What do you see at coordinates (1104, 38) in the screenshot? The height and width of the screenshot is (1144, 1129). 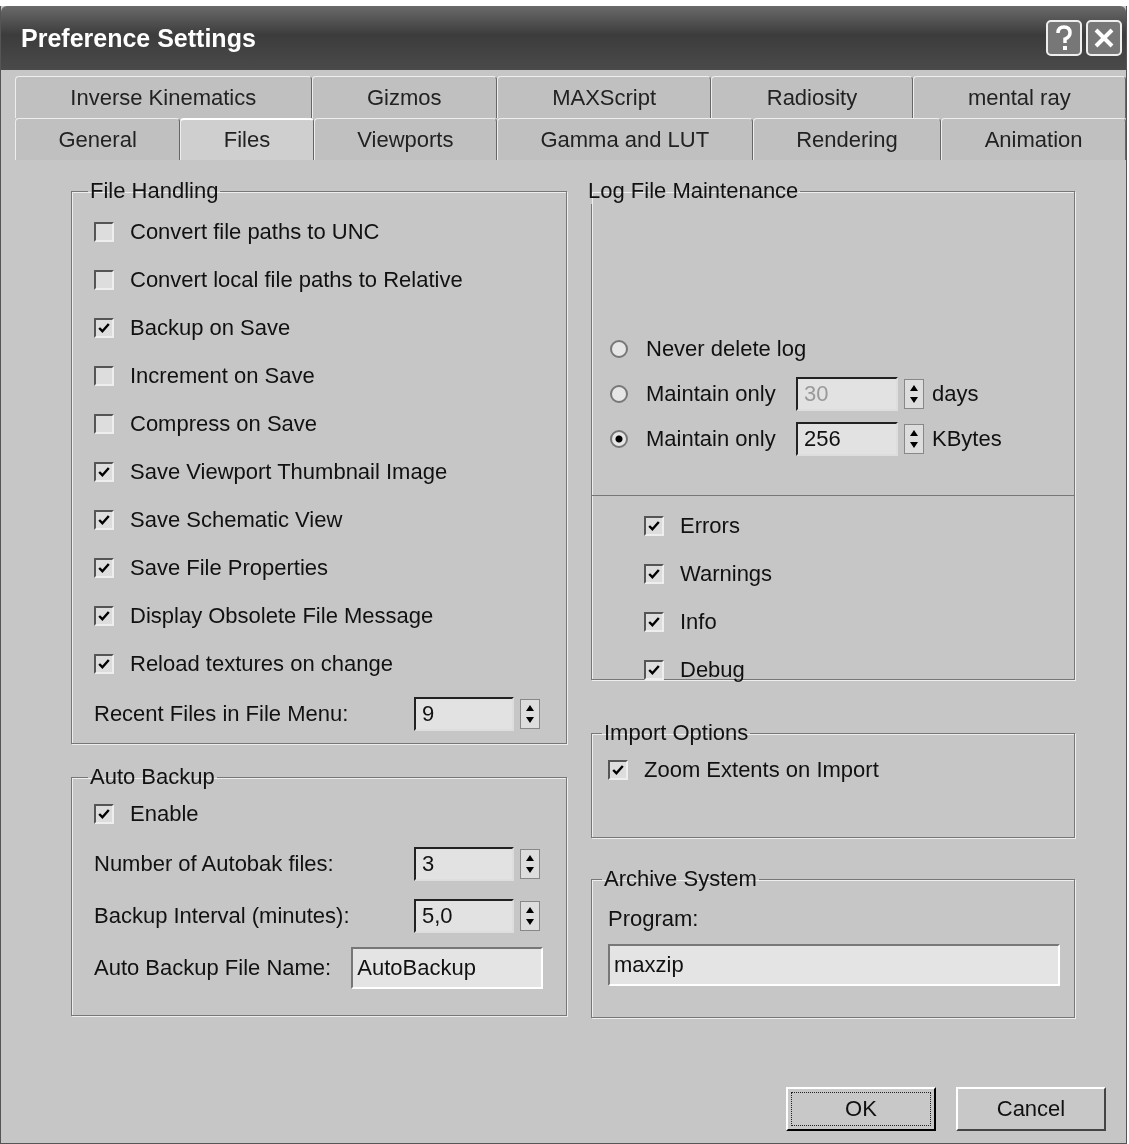 I see `close-icon` at bounding box center [1104, 38].